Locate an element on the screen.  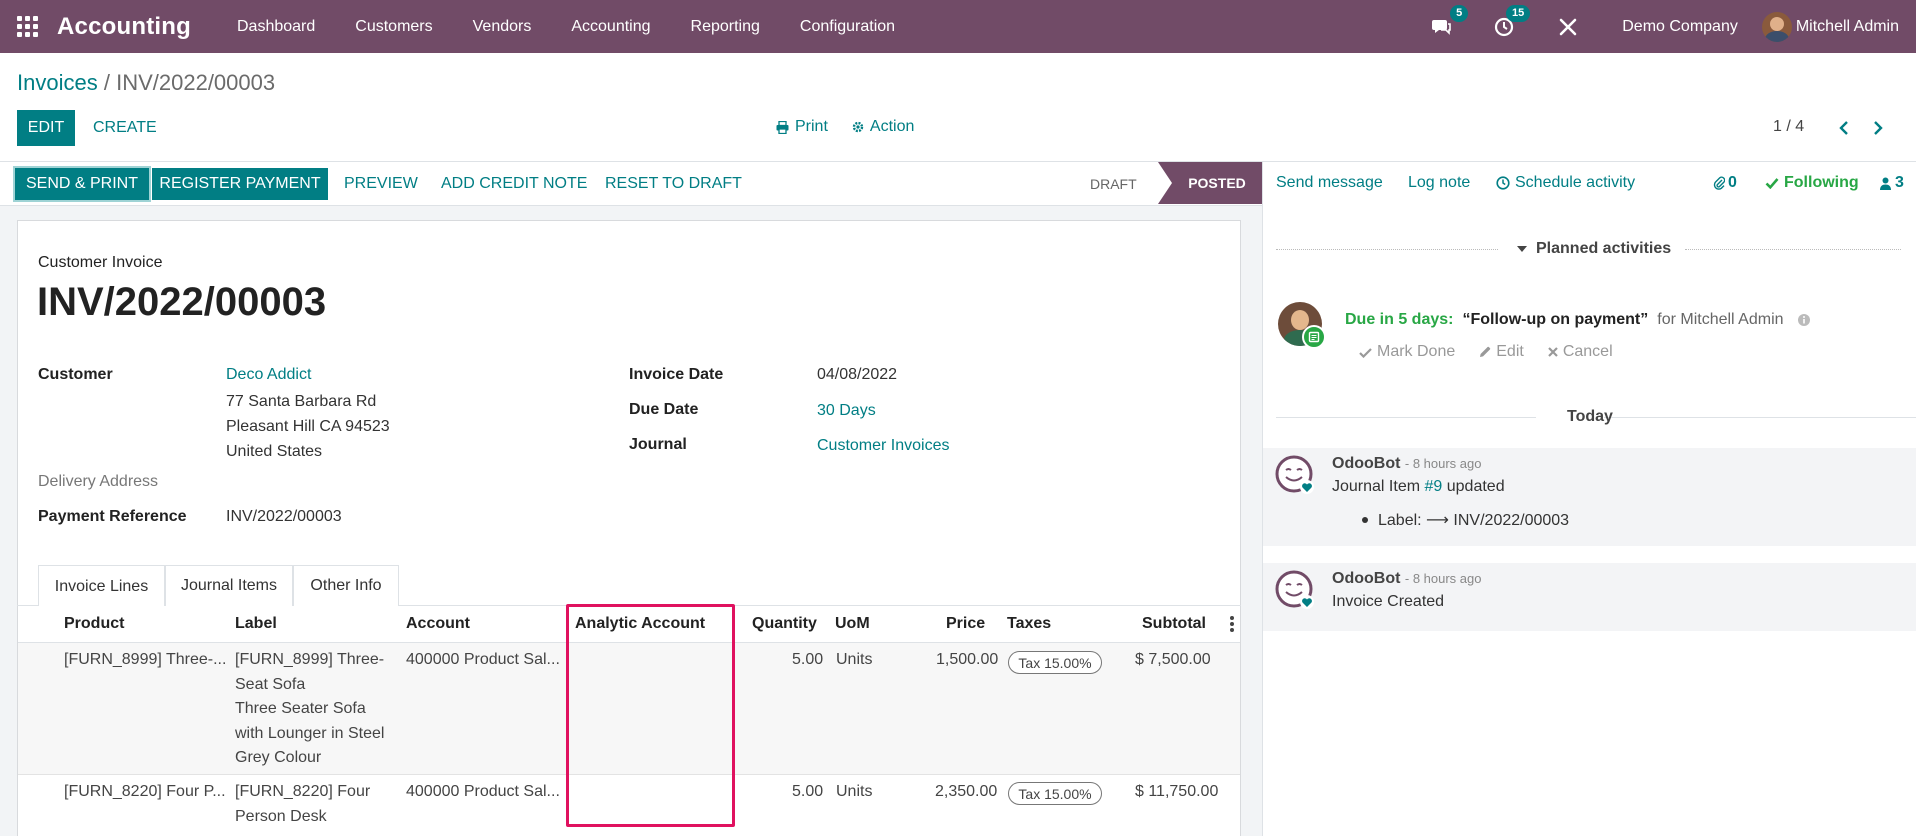
due-date-label: Due Date is located at coordinates (664, 409).